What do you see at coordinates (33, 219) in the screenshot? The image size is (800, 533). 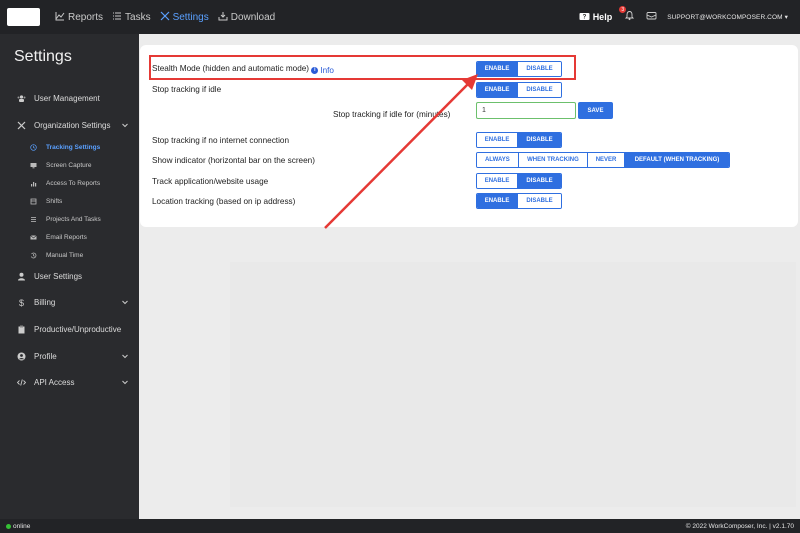 I see `tasks-icon` at bounding box center [33, 219].